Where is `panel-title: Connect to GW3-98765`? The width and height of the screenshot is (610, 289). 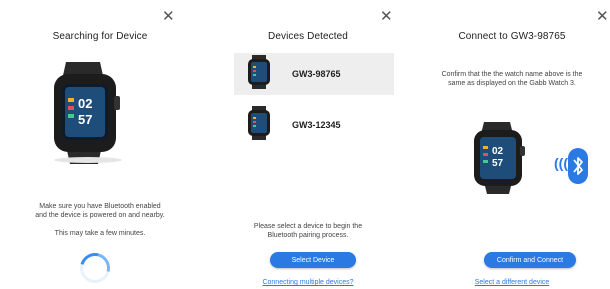
panel-title: Connect to GW3-98765 is located at coordinates (512, 36).